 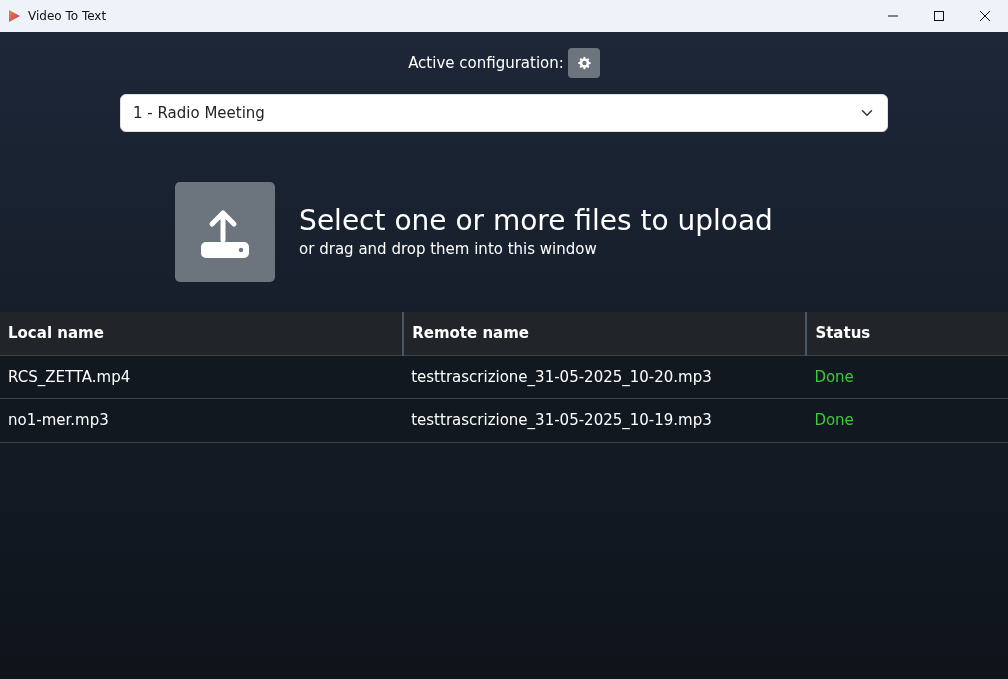 What do you see at coordinates (605, 333) in the screenshot?
I see `column-header: Remote name` at bounding box center [605, 333].